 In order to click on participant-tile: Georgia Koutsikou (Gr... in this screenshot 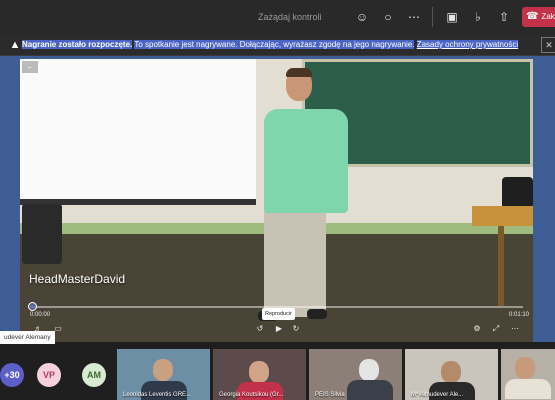, I will do `click(259, 374)`.